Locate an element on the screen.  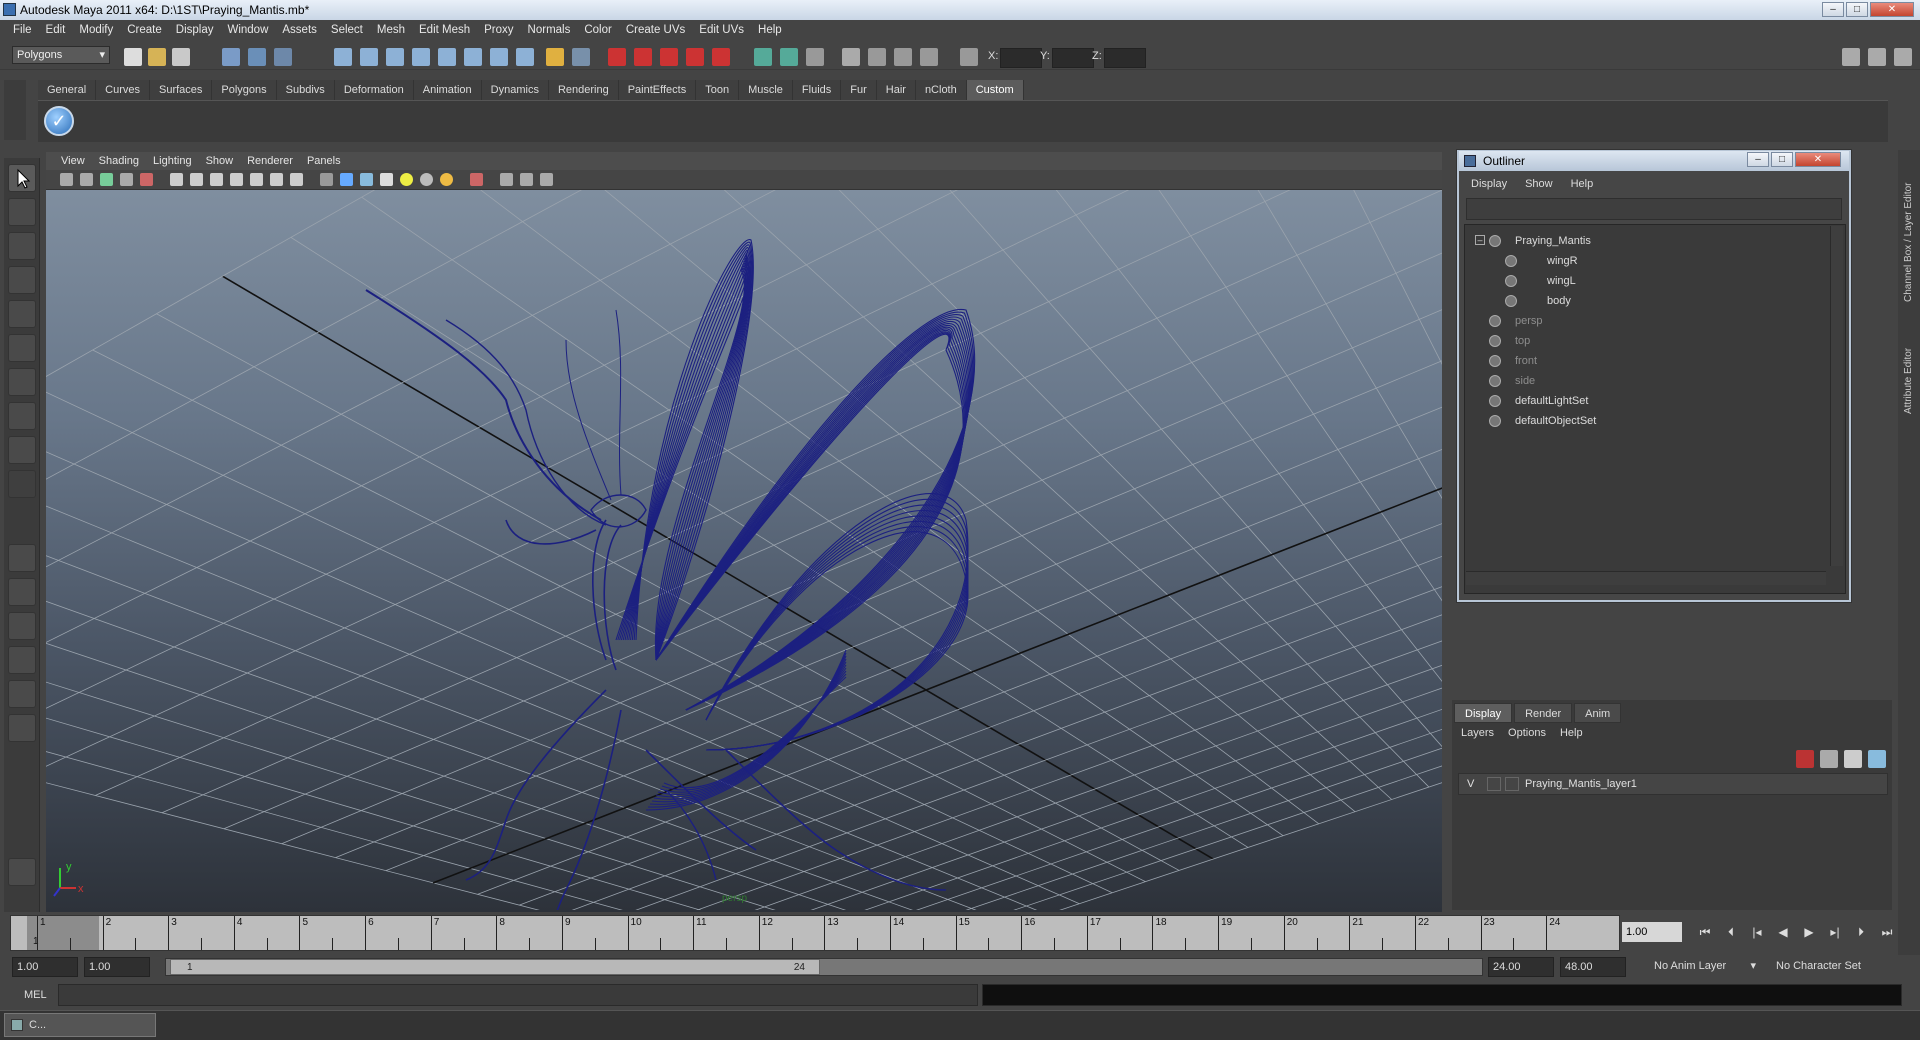
step-back-frame-icon: ⏴ is located at coordinates (1731, 932).